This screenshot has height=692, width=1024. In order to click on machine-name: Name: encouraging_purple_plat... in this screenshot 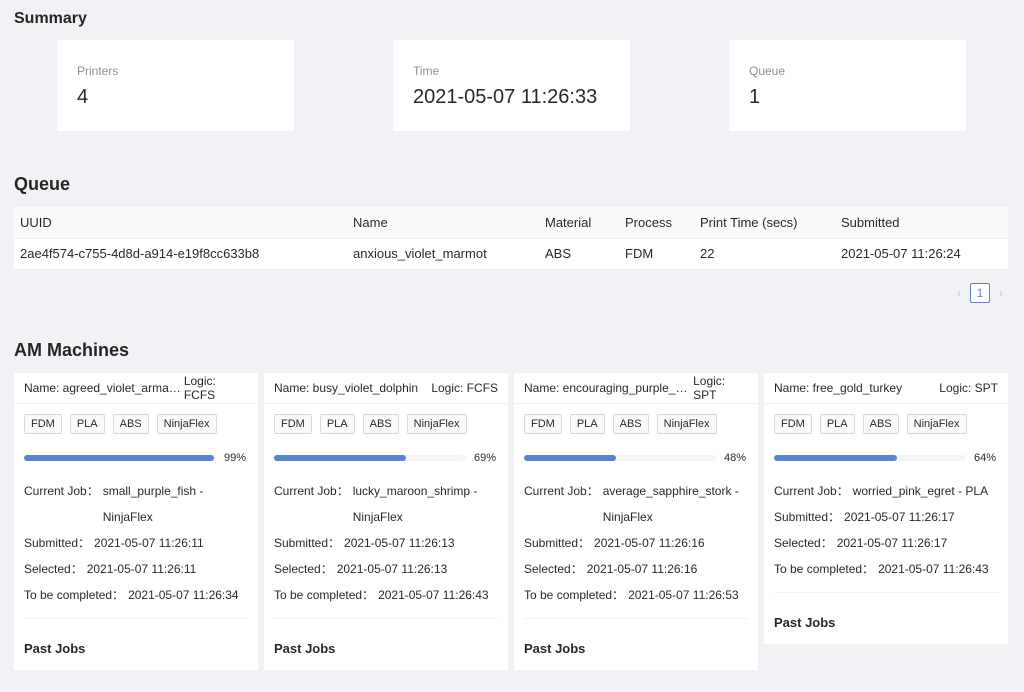, I will do `click(609, 388)`.